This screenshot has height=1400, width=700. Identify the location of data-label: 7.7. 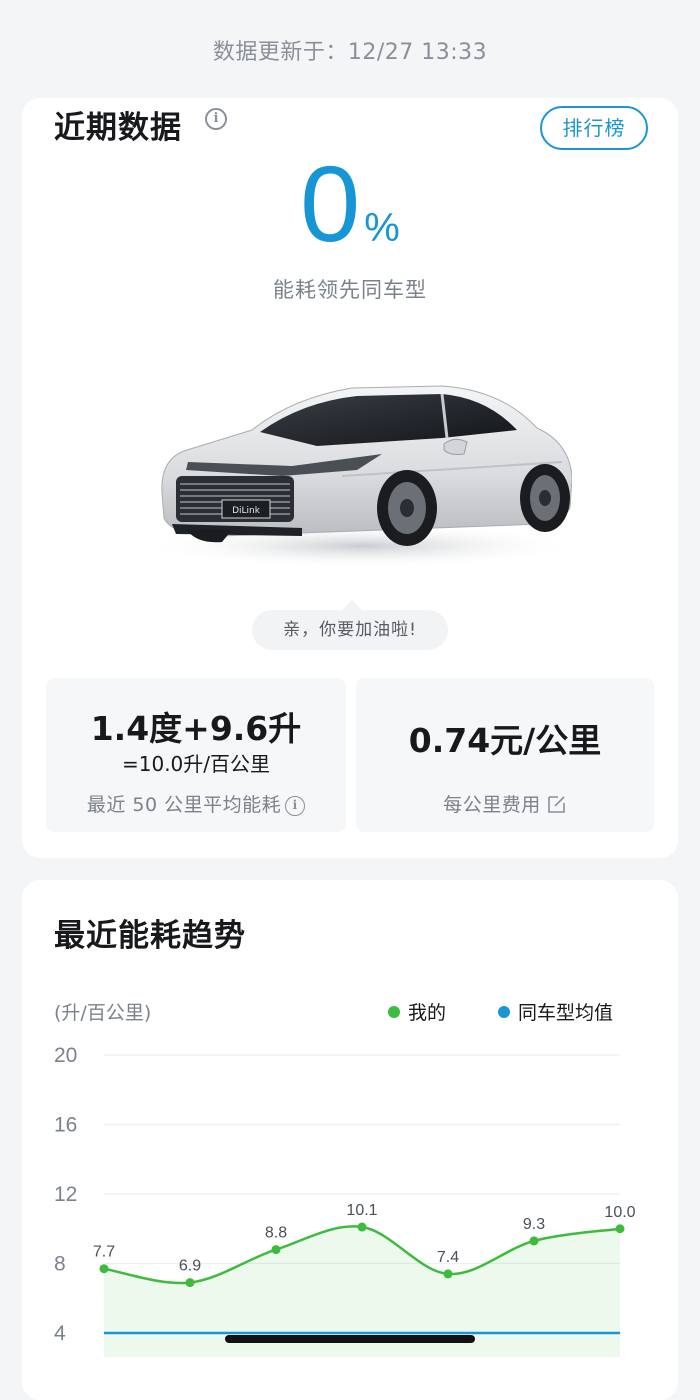
(104, 1252).